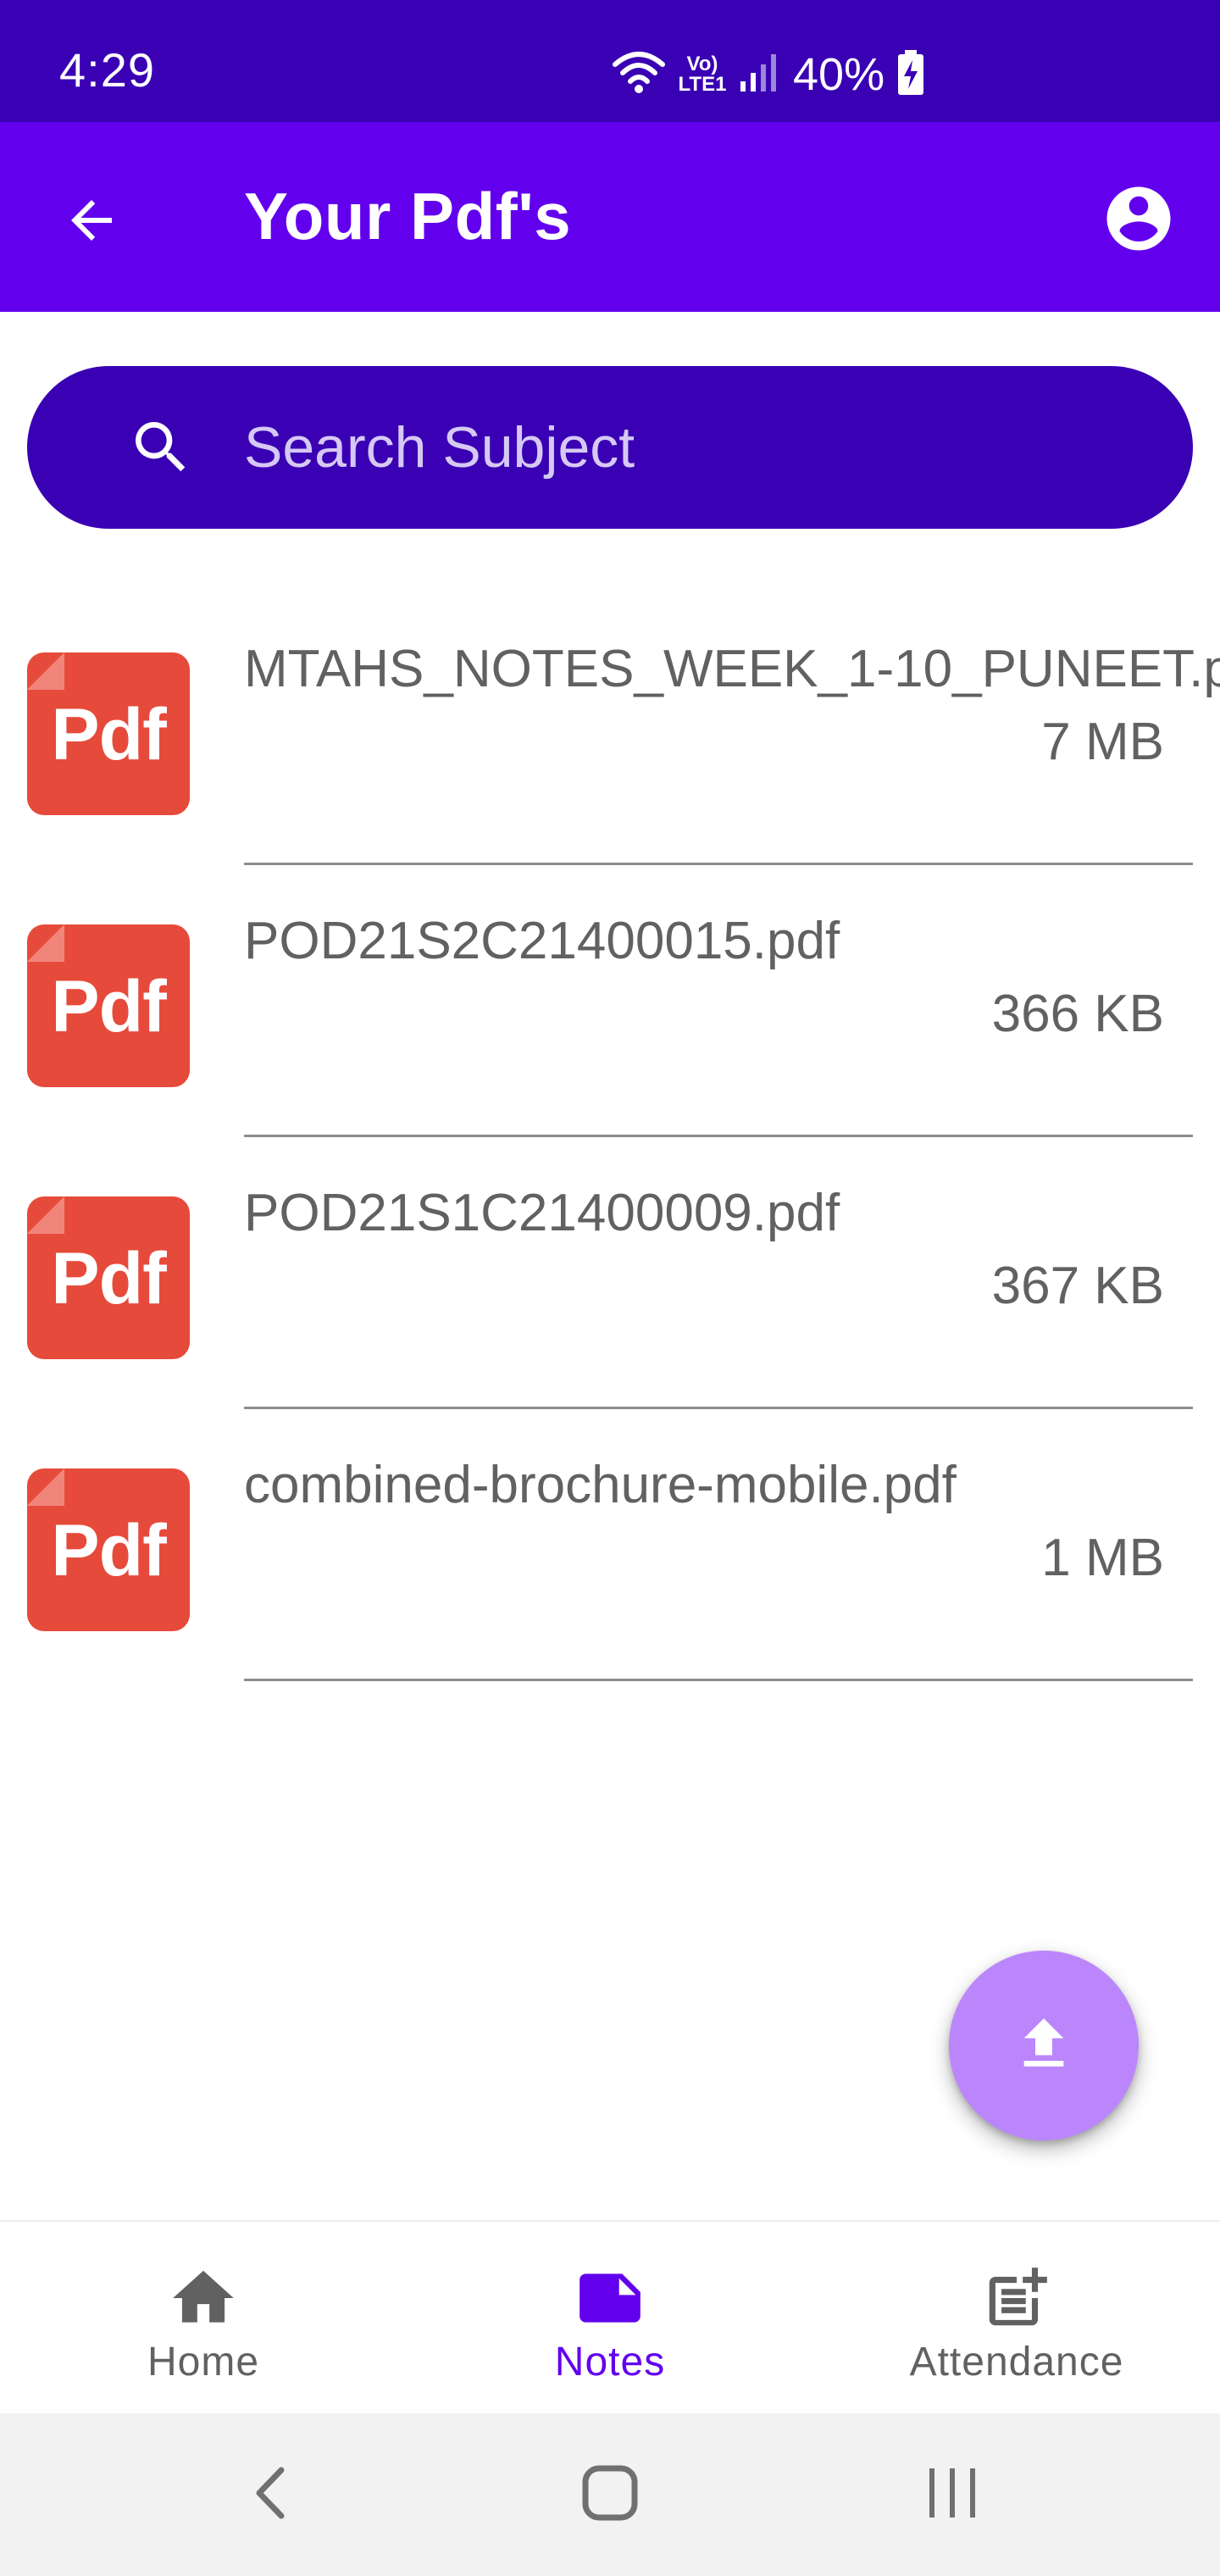  I want to click on square-home-icon, so click(610, 2495).